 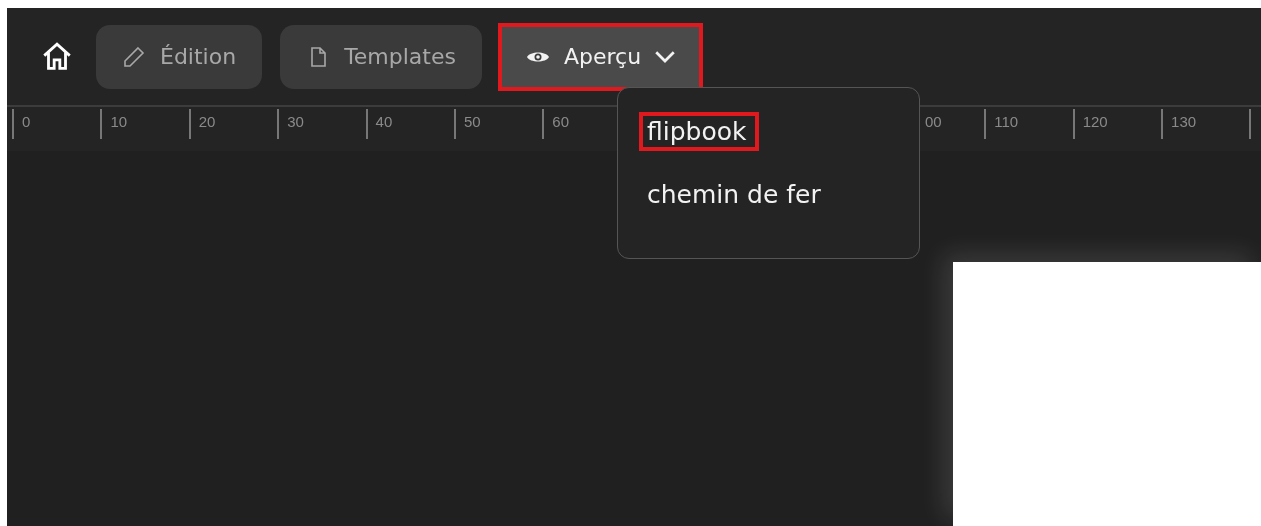 What do you see at coordinates (1006, 121) in the screenshot?
I see `ruler-label: 110` at bounding box center [1006, 121].